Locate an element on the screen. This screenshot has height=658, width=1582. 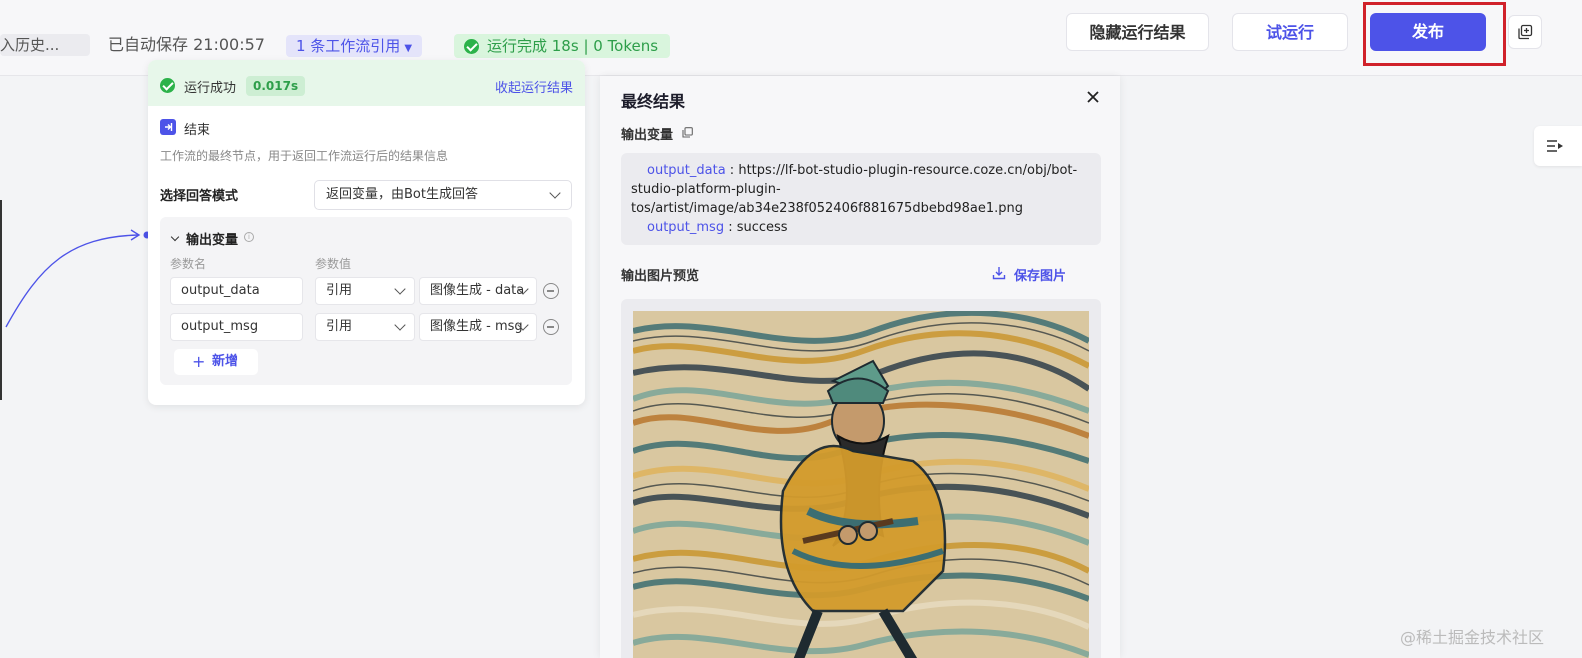
output-msg-key: output_msg is located at coordinates (686, 227).